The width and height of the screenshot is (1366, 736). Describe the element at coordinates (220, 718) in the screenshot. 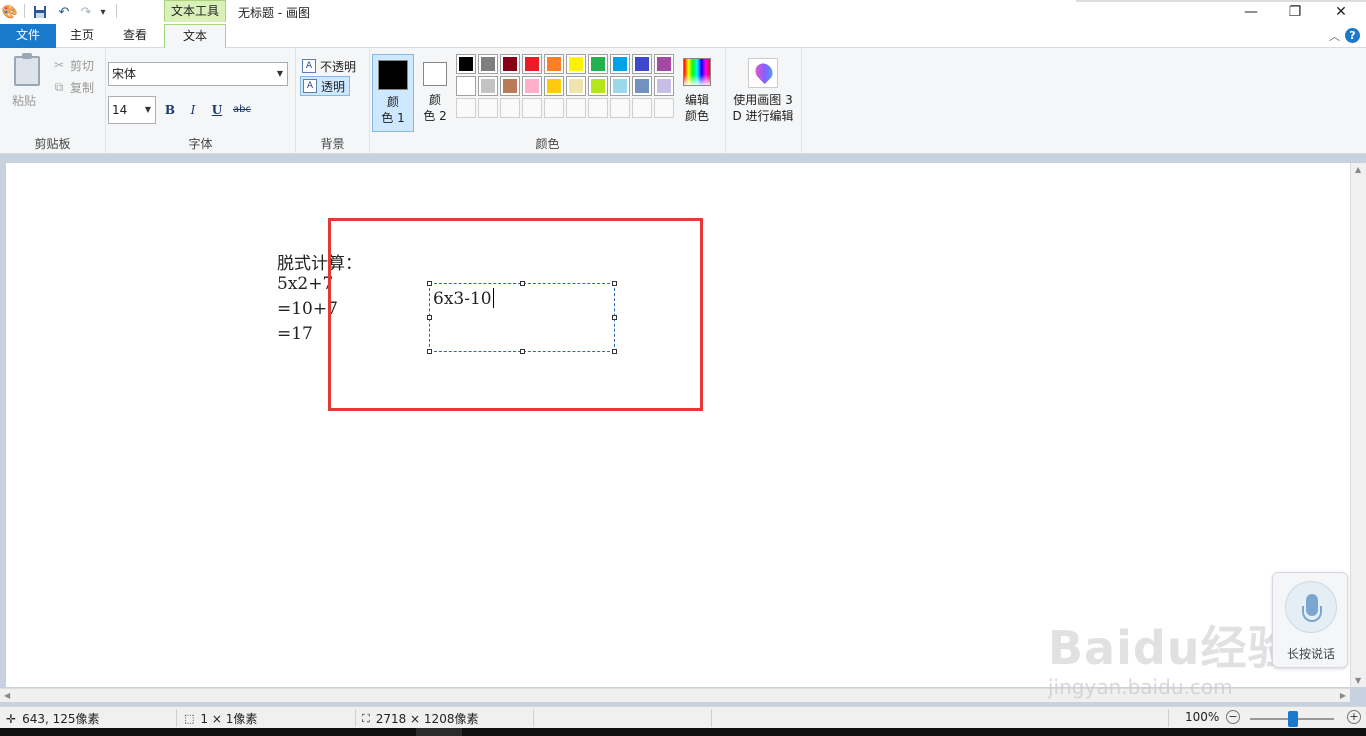

I see `selection-size: ⬚ 1 × 1像素` at that location.